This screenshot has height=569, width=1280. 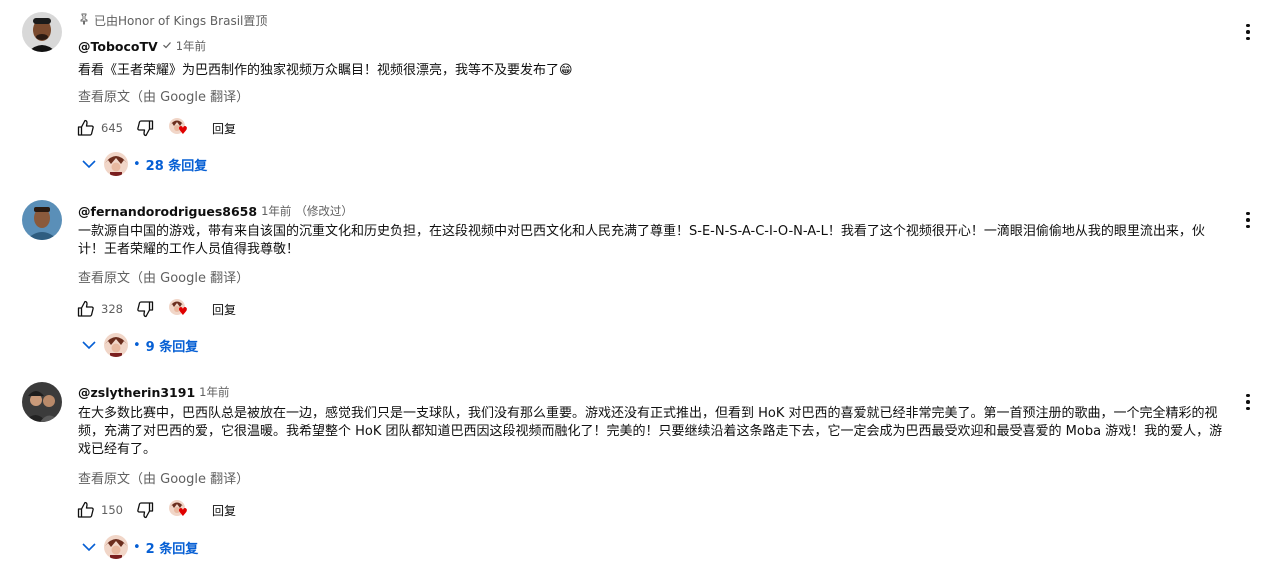 What do you see at coordinates (118, 46) in the screenshot?
I see `comment-author: @TobocoTV` at bounding box center [118, 46].